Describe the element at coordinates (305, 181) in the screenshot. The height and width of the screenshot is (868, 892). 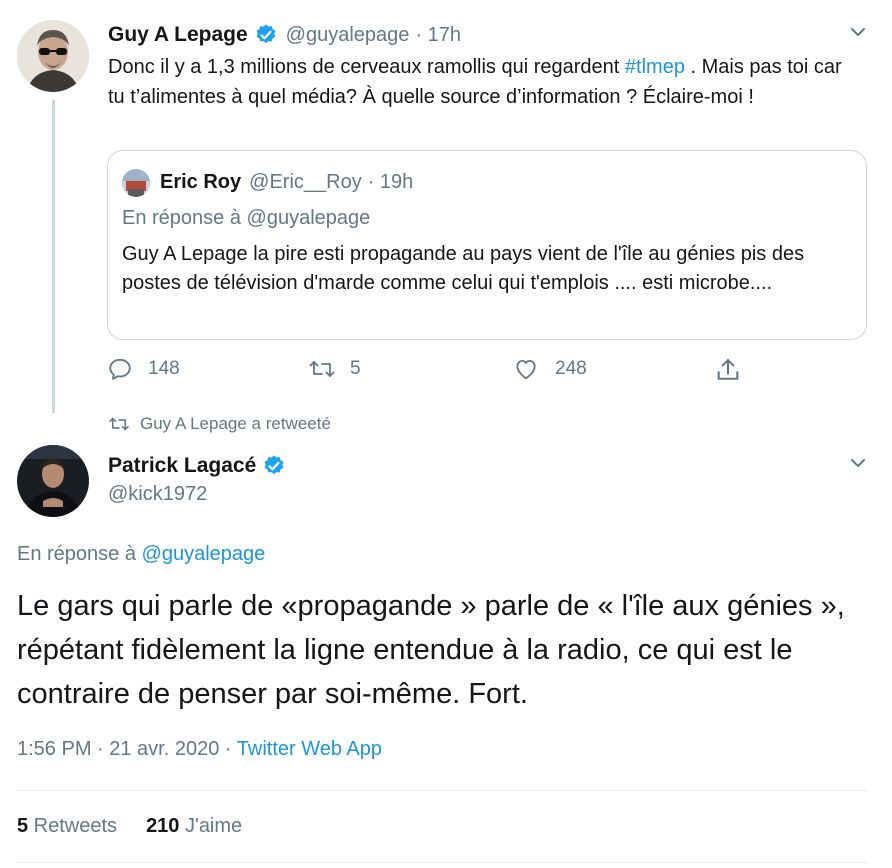
I see `quoted-handle: @Eric__Roy` at that location.